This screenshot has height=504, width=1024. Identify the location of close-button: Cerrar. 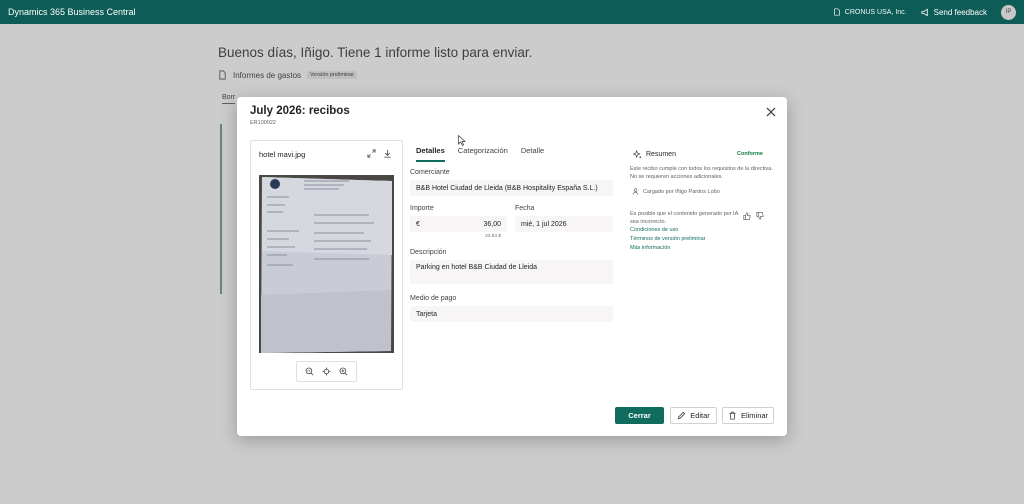
(639, 415).